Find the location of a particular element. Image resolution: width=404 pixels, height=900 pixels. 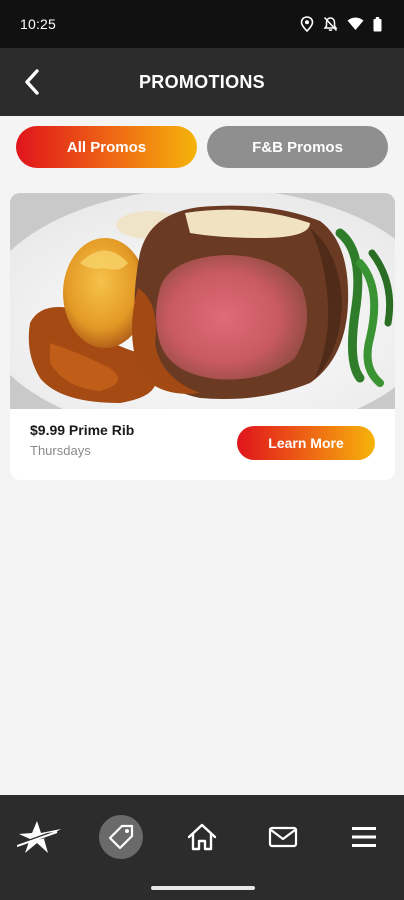

tab-fnb-promos: F&B Promos is located at coordinates (297, 147).